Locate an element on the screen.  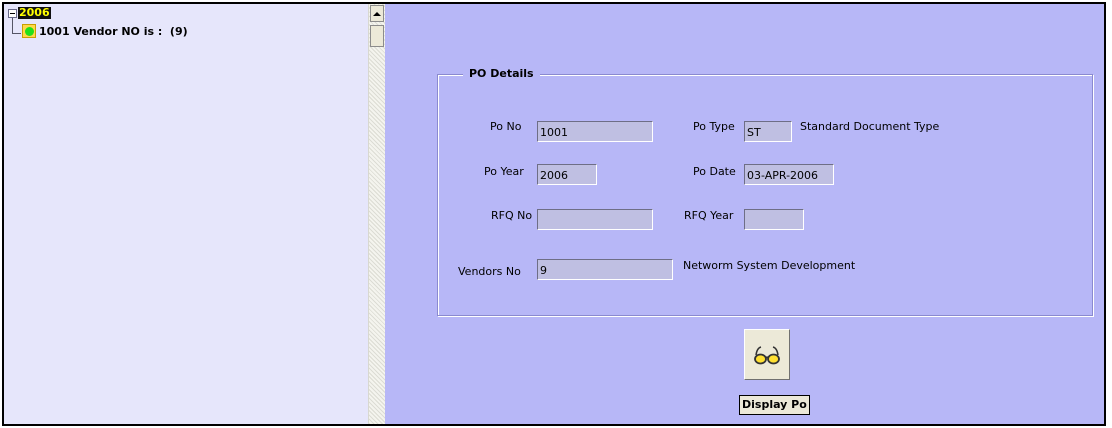
rfq-no-label: RFQ No is located at coordinates (512, 215).